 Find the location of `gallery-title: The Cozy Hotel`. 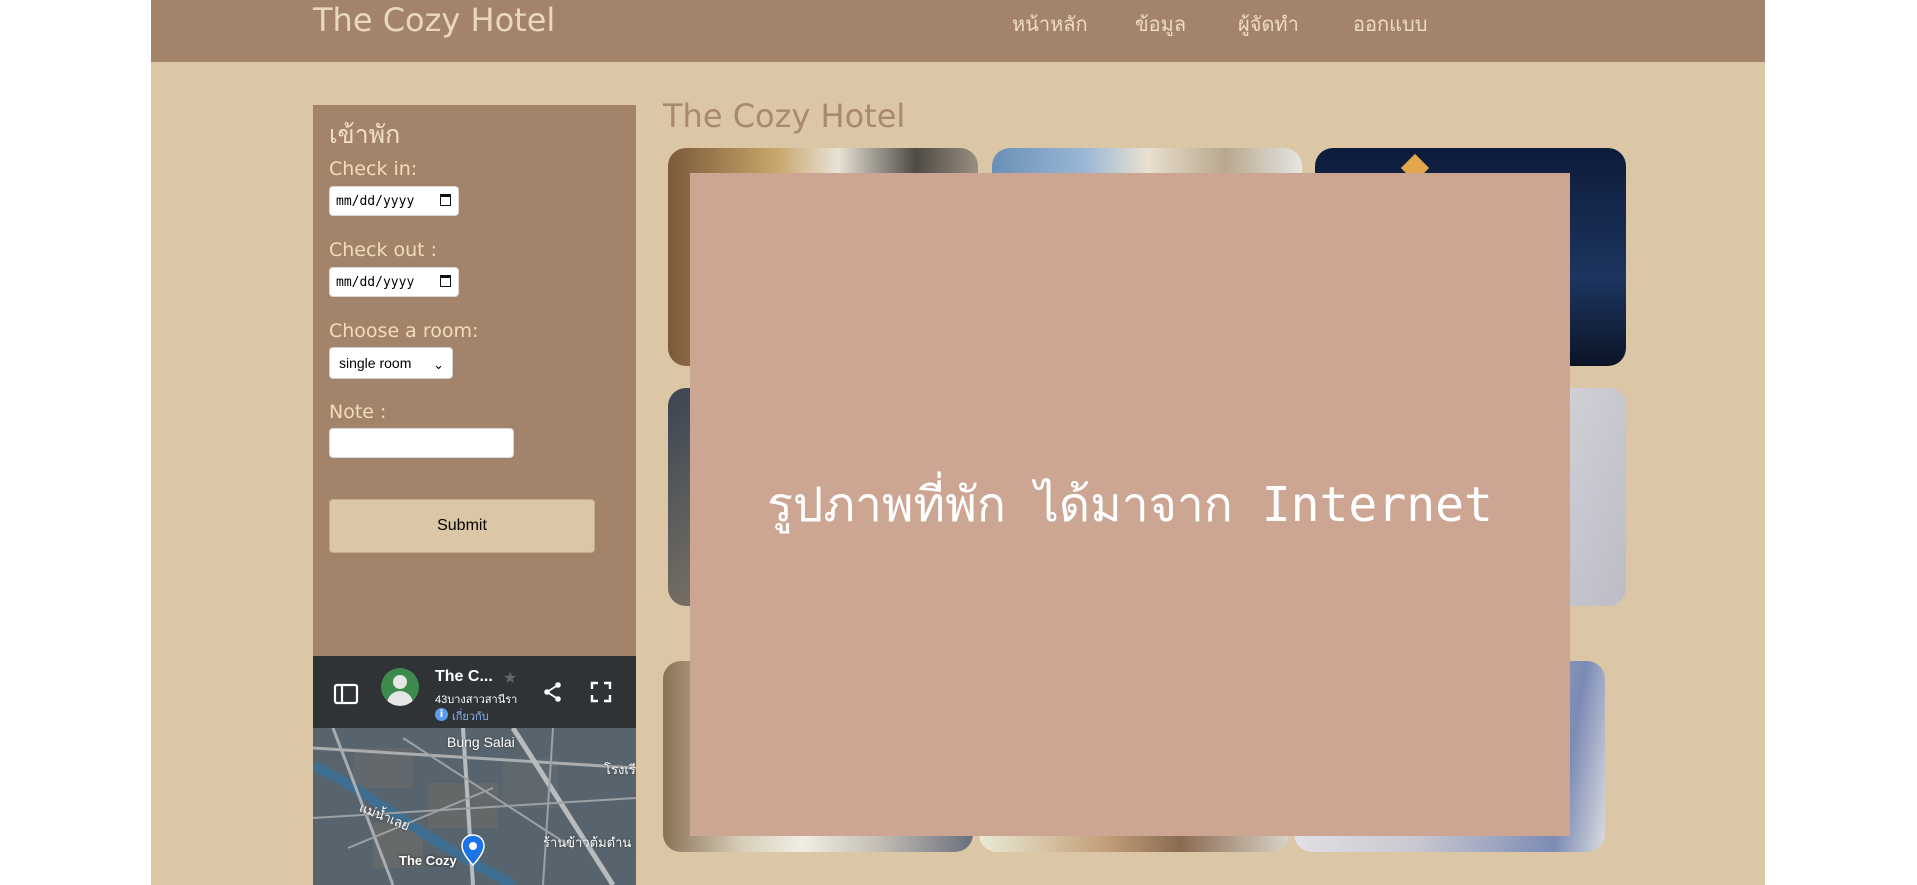

gallery-title: The Cozy Hotel is located at coordinates (784, 116).